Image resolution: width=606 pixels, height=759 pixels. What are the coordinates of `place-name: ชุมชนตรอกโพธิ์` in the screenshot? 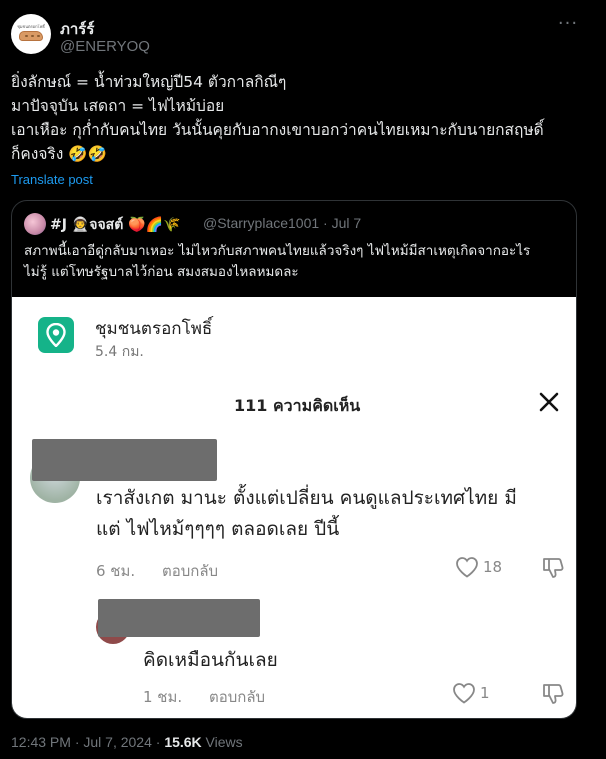 It's located at (154, 329).